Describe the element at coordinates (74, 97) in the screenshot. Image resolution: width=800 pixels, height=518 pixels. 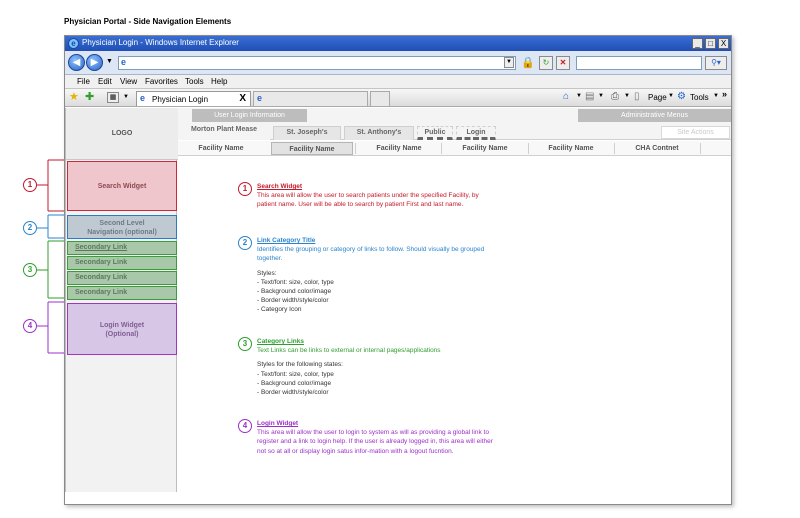
I see `favorites-star-icon: ★` at that location.